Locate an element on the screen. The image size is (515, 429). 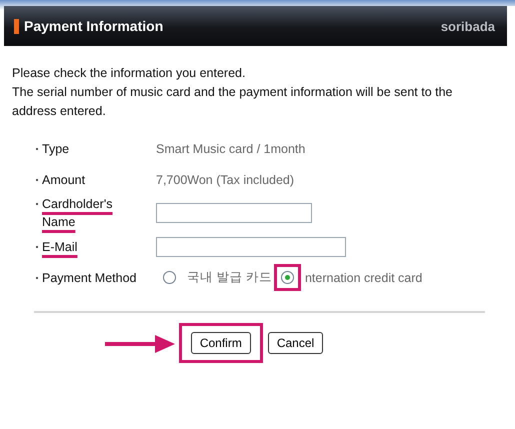
email-field is located at coordinates (251, 246).